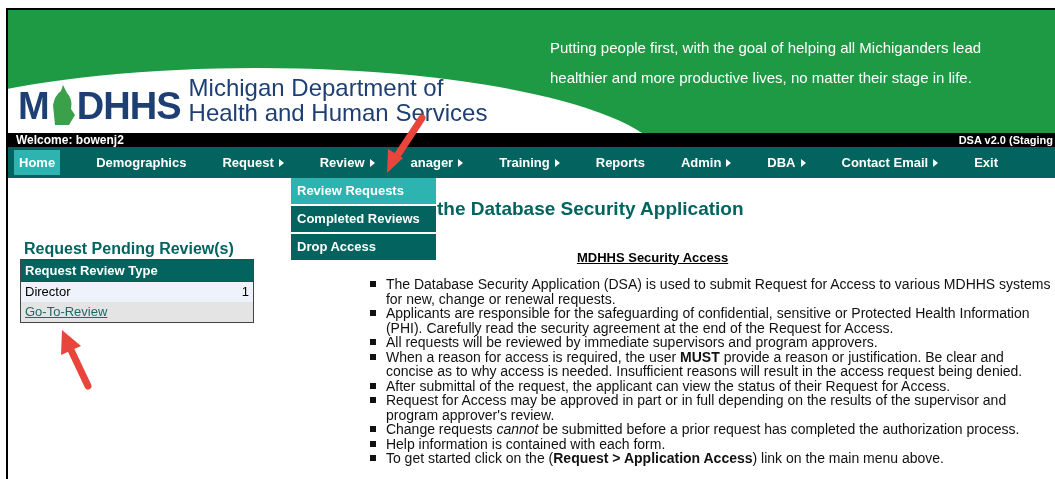  I want to click on bullet-text: Applicants are responsible for the safeguarding of confidential, sensitive or Protected Health Information (PHI). Carefully read the security agreement at the end of the Request for Access., so click(708, 320).